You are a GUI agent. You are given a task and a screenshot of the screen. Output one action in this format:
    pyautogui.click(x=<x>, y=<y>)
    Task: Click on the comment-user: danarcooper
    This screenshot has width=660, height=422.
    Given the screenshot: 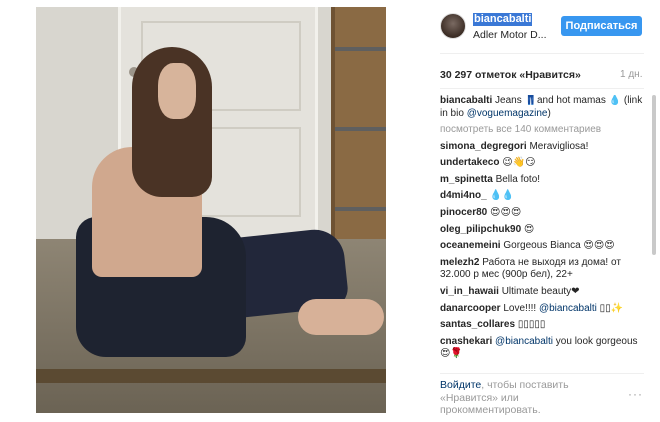 What is the action you would take?
    pyautogui.click(x=470, y=308)
    